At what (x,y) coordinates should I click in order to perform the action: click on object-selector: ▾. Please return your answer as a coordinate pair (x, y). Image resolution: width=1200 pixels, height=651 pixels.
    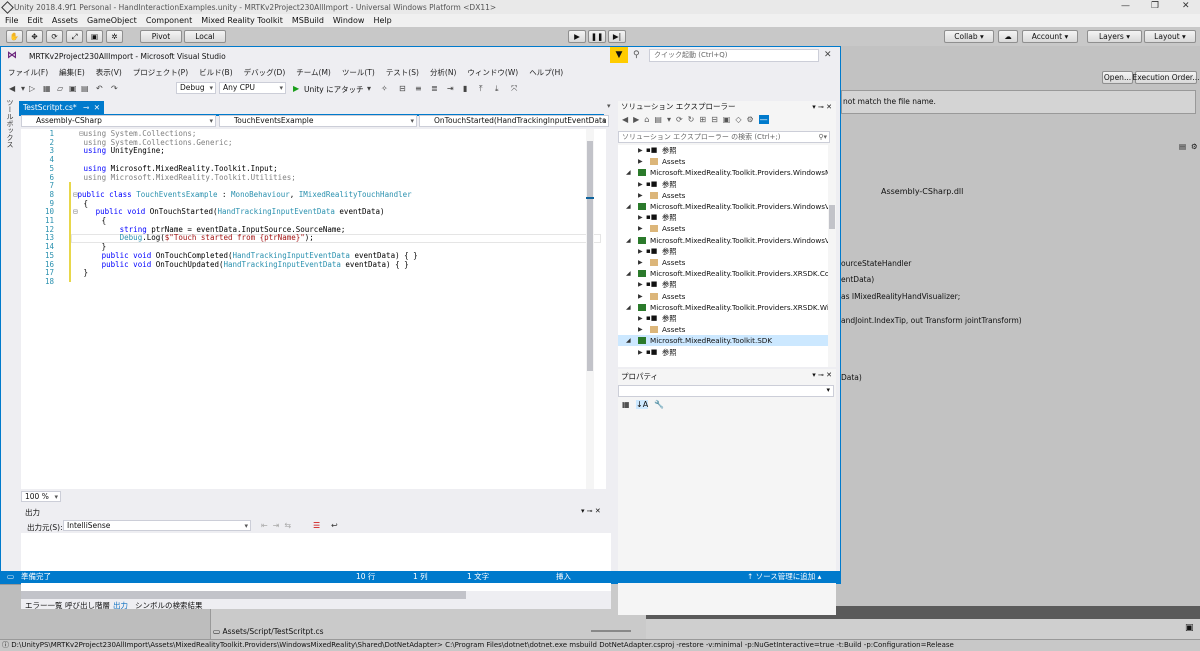
    Looking at the image, I should click on (726, 391).